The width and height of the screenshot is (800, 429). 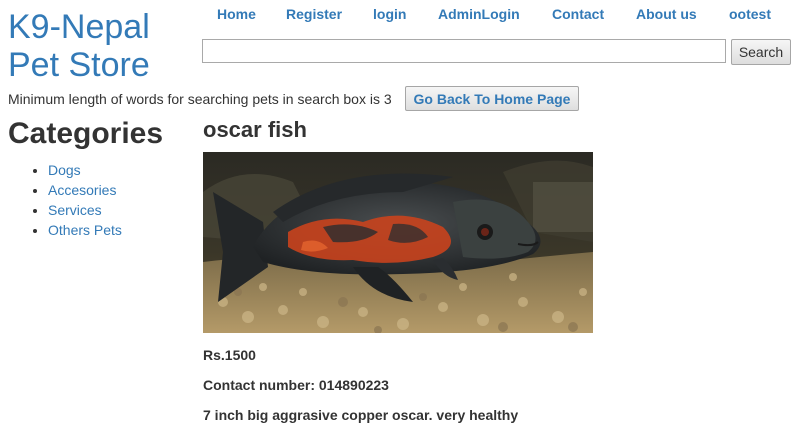 I want to click on product-price: Rs.1500, so click(x=229, y=355).